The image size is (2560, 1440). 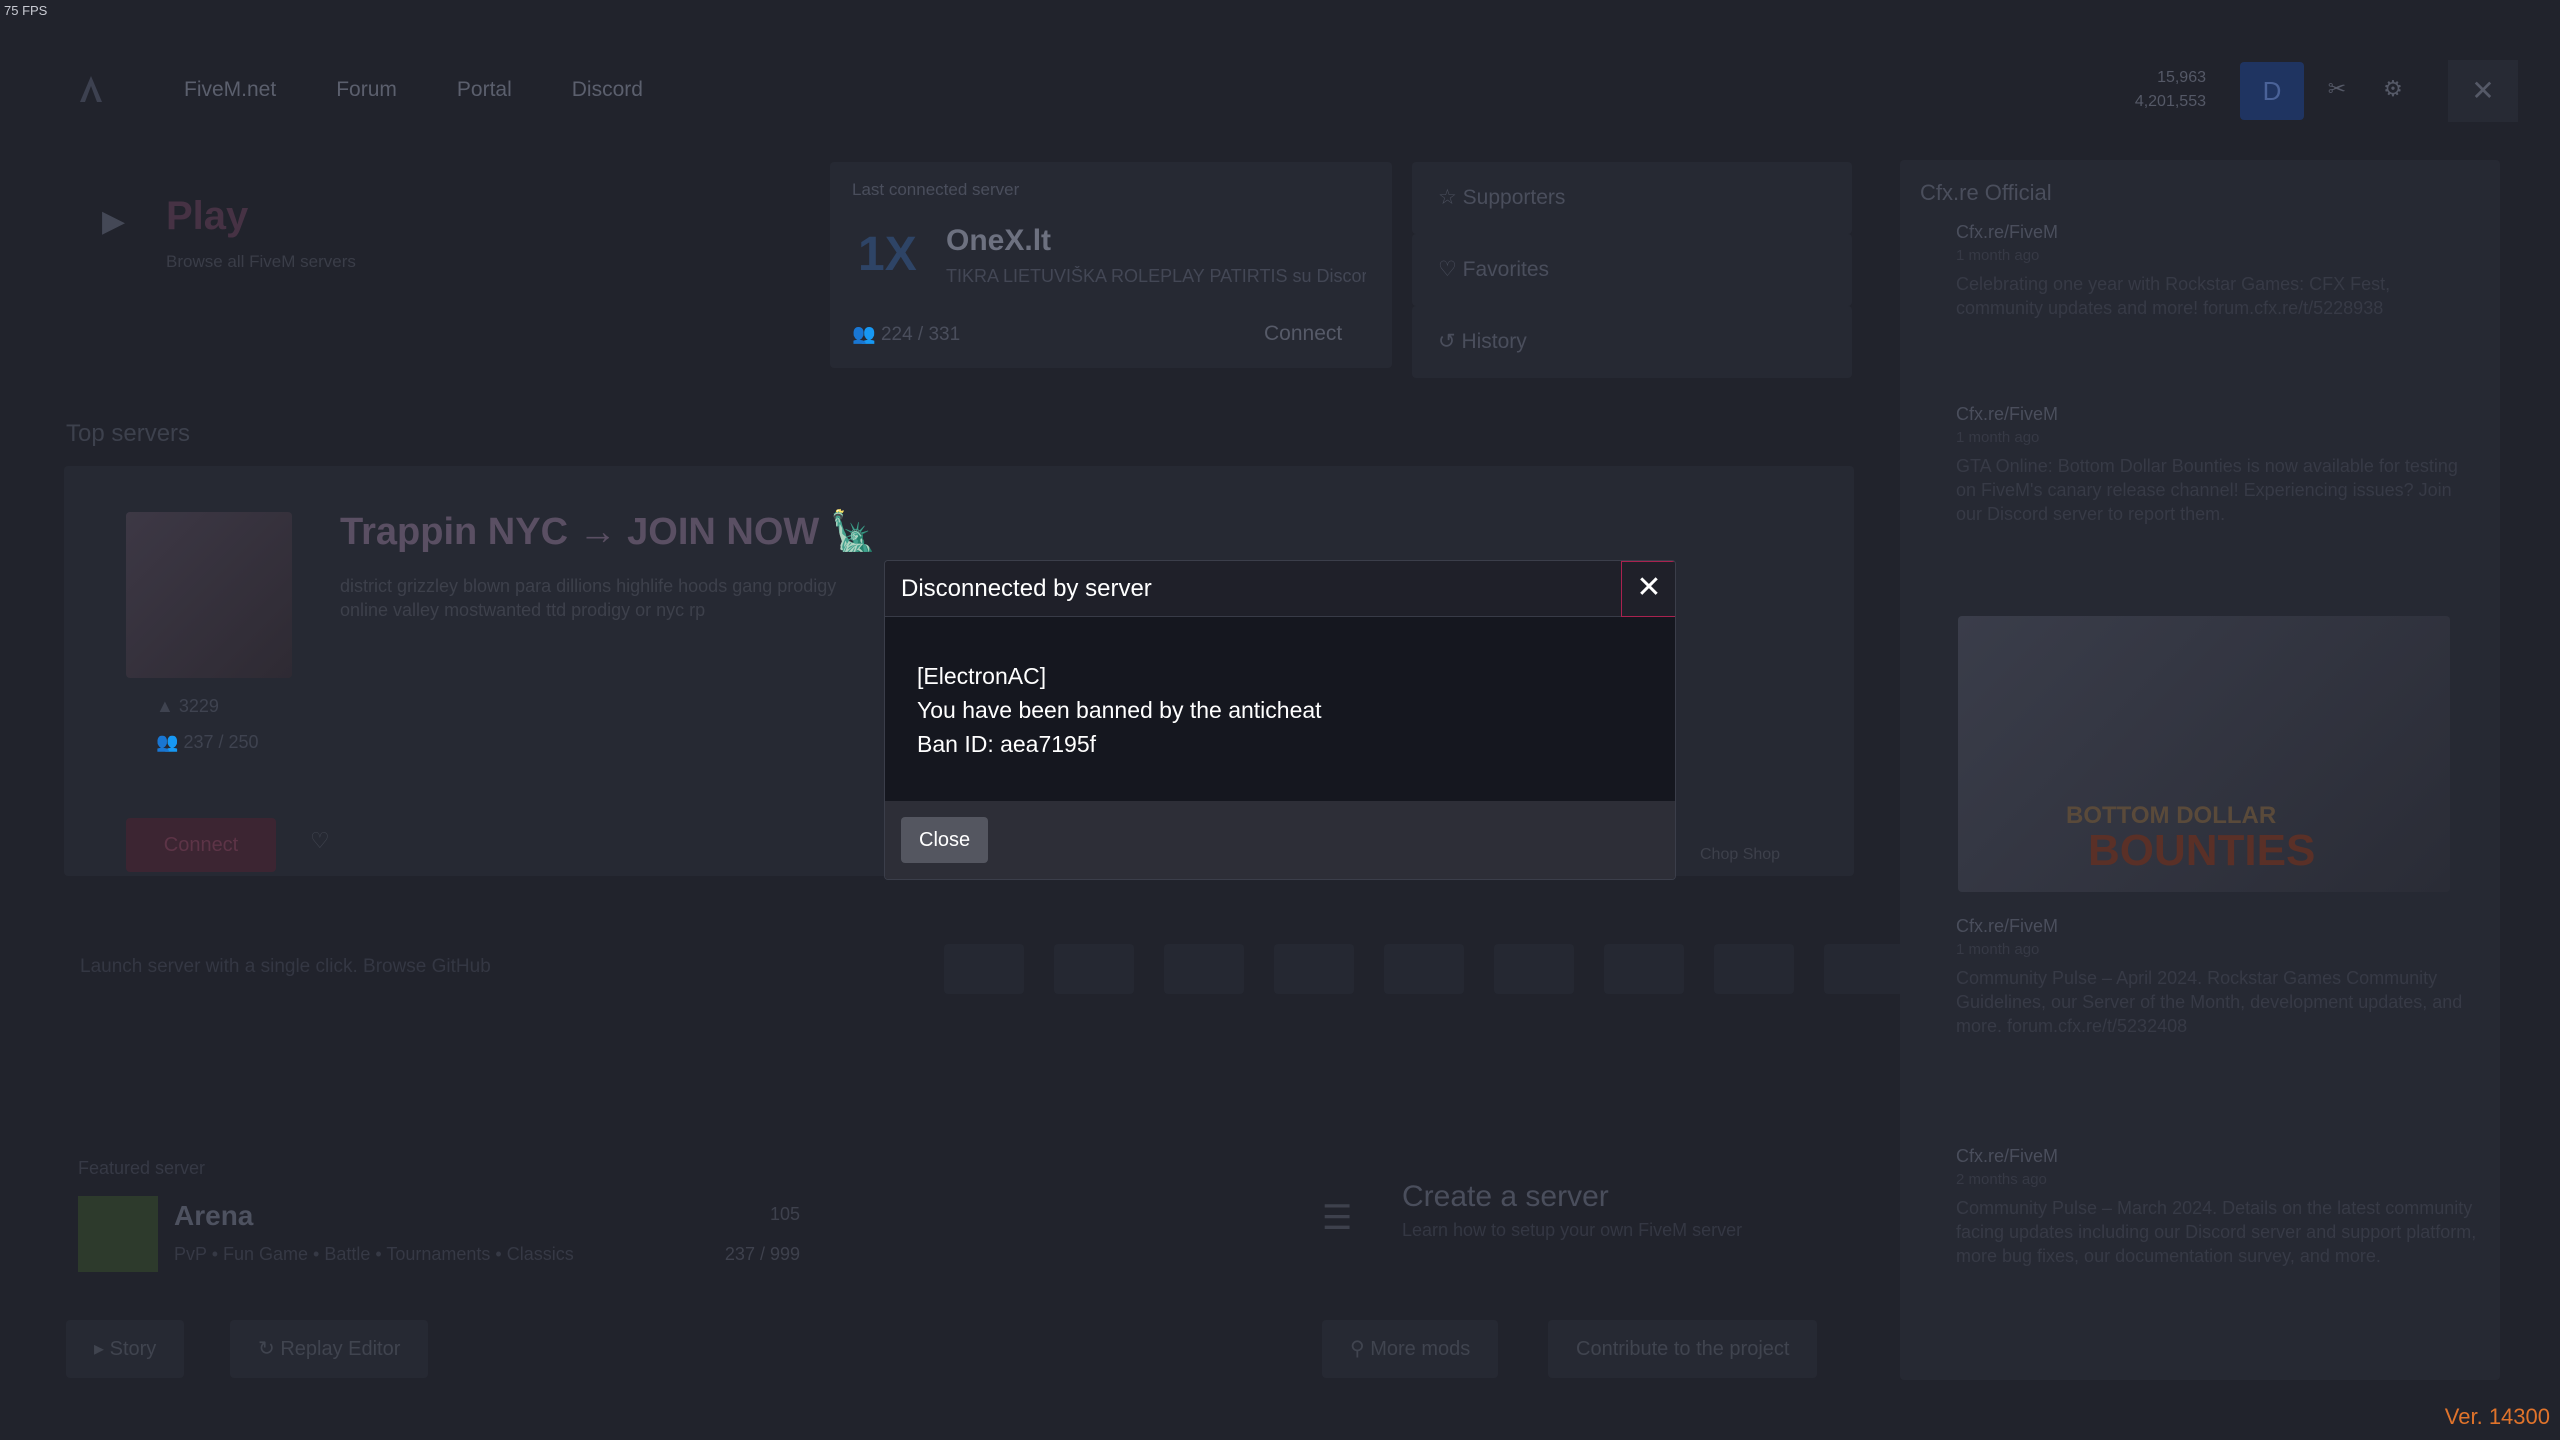 I want to click on featured-server-stats: 105 237 / 999, so click(x=762, y=1234).